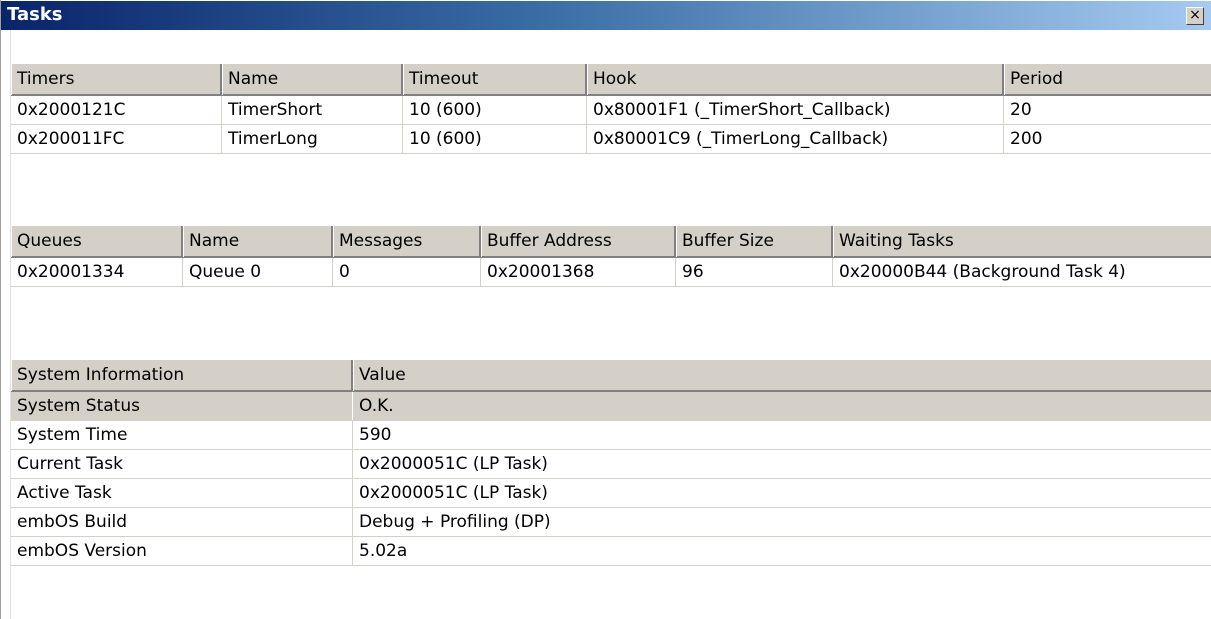  I want to click on column-header-hook: Hook, so click(795, 79).